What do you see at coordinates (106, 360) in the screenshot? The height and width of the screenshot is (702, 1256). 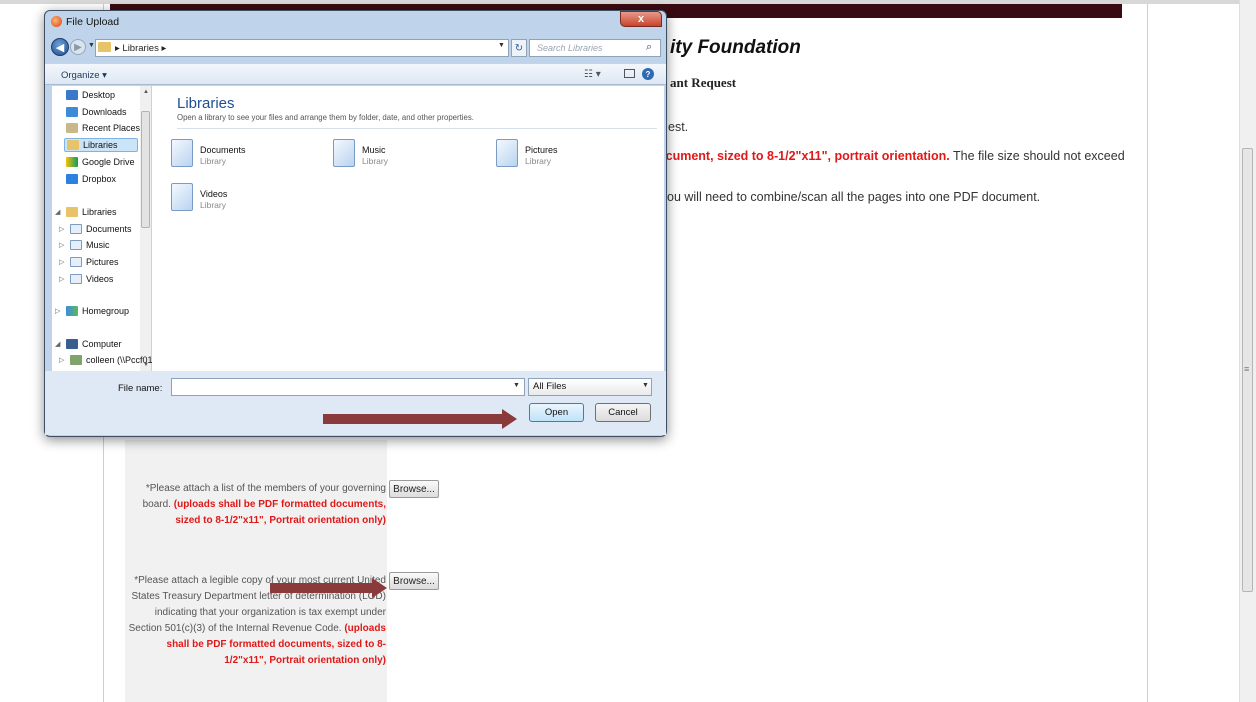 I see `nav-item-network-drive: ▷ colleen (\\Pccf01` at bounding box center [106, 360].